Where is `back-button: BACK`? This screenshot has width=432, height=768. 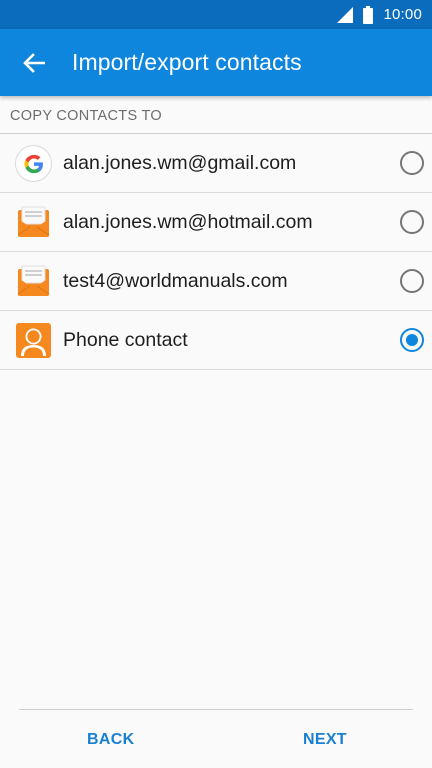 back-button: BACK is located at coordinates (110, 740).